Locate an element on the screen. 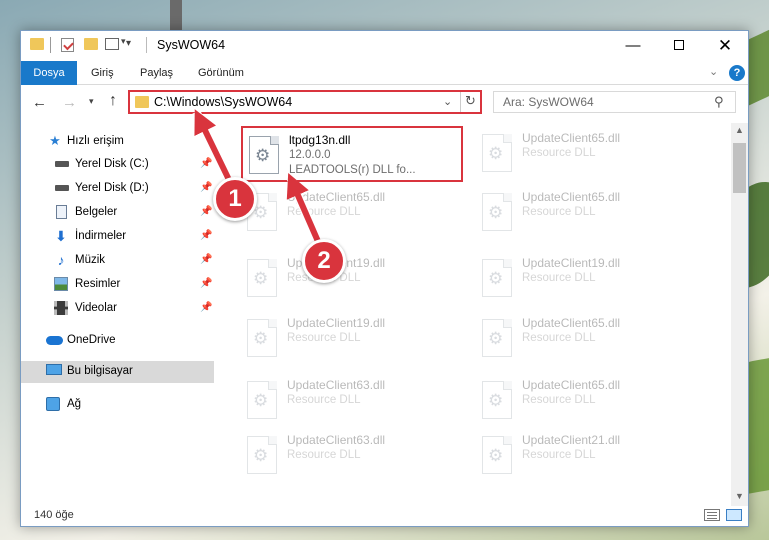 The height and width of the screenshot is (540, 769). star-icon: ★ is located at coordinates (55, 140).